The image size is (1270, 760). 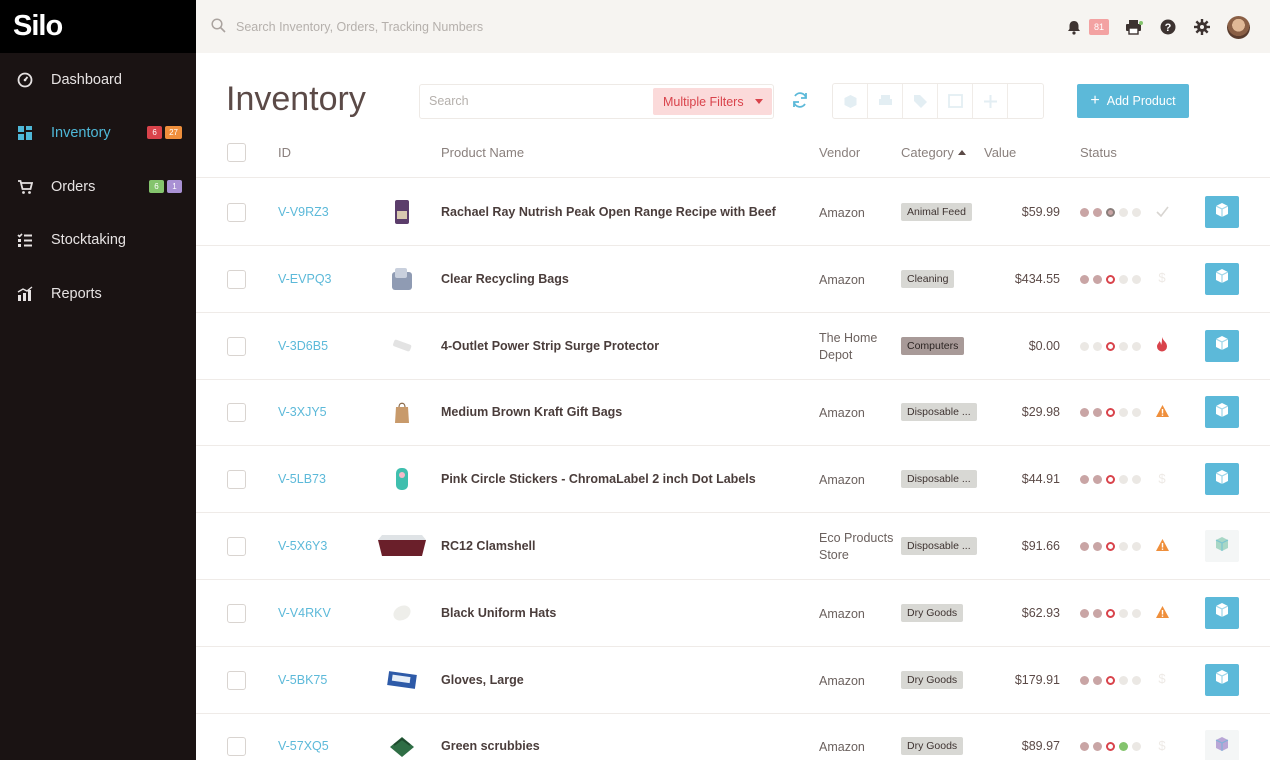 I want to click on column-header-id: ID, so click(x=284, y=152).